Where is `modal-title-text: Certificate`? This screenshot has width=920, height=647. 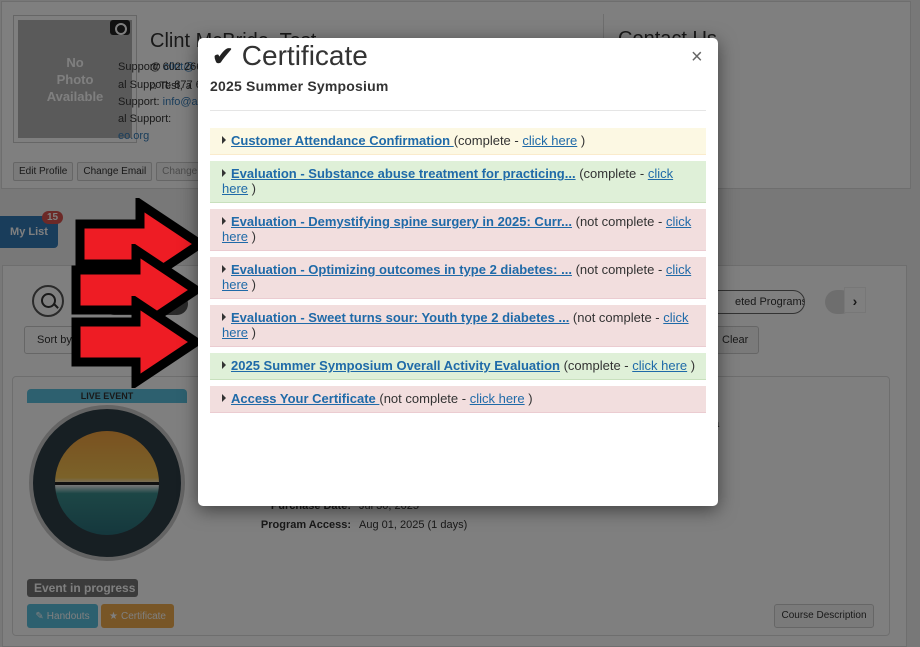
modal-title-text: Certificate is located at coordinates (304, 55).